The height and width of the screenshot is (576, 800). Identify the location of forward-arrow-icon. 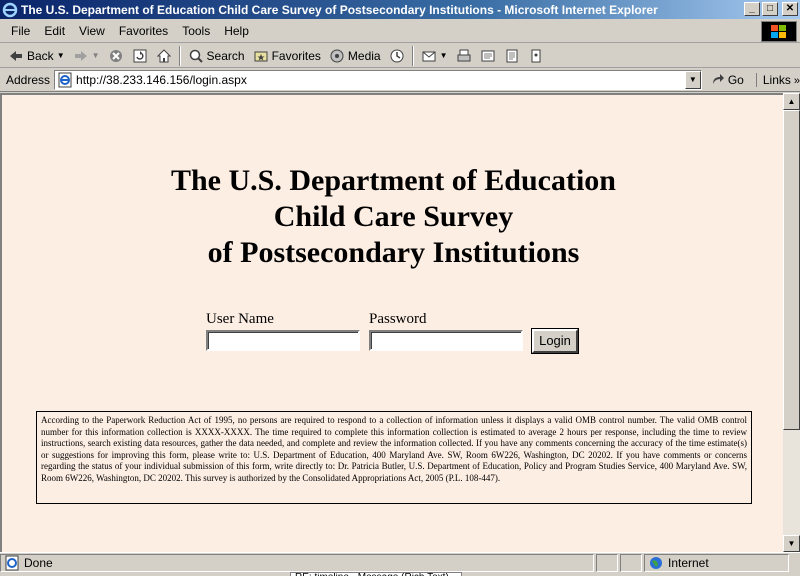
(80, 55).